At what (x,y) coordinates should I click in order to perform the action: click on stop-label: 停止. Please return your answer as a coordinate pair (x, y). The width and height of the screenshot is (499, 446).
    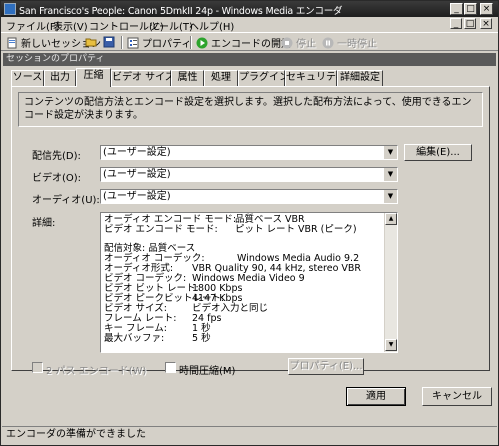
    Looking at the image, I should click on (306, 44).